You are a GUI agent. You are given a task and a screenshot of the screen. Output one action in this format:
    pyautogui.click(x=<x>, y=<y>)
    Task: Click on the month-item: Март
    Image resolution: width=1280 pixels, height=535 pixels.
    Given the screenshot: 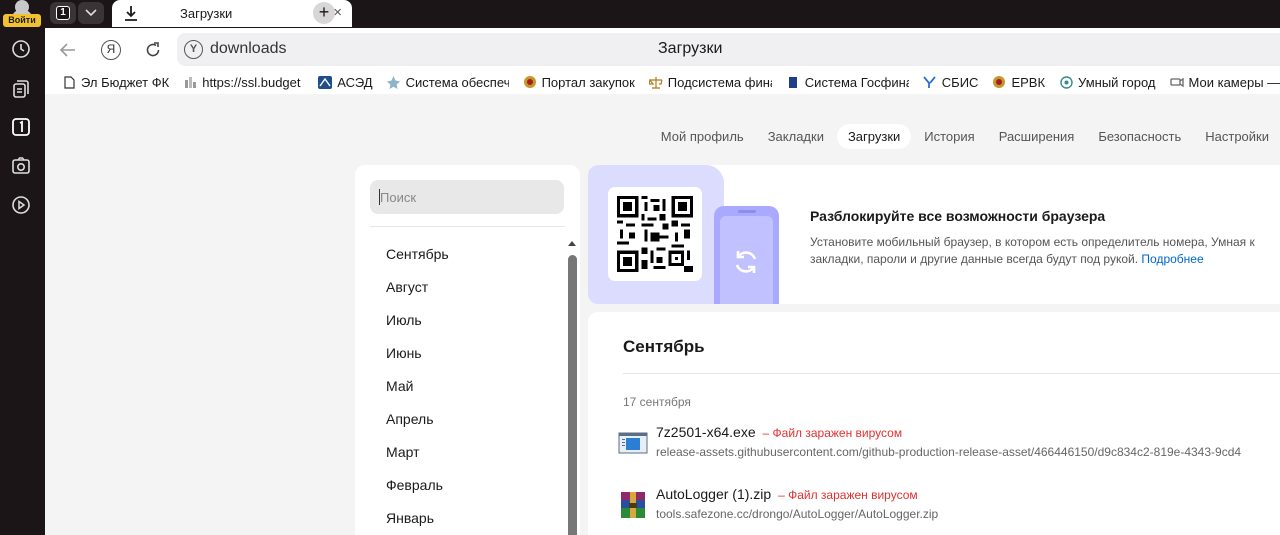 What is the action you would take?
    pyautogui.click(x=417, y=455)
    